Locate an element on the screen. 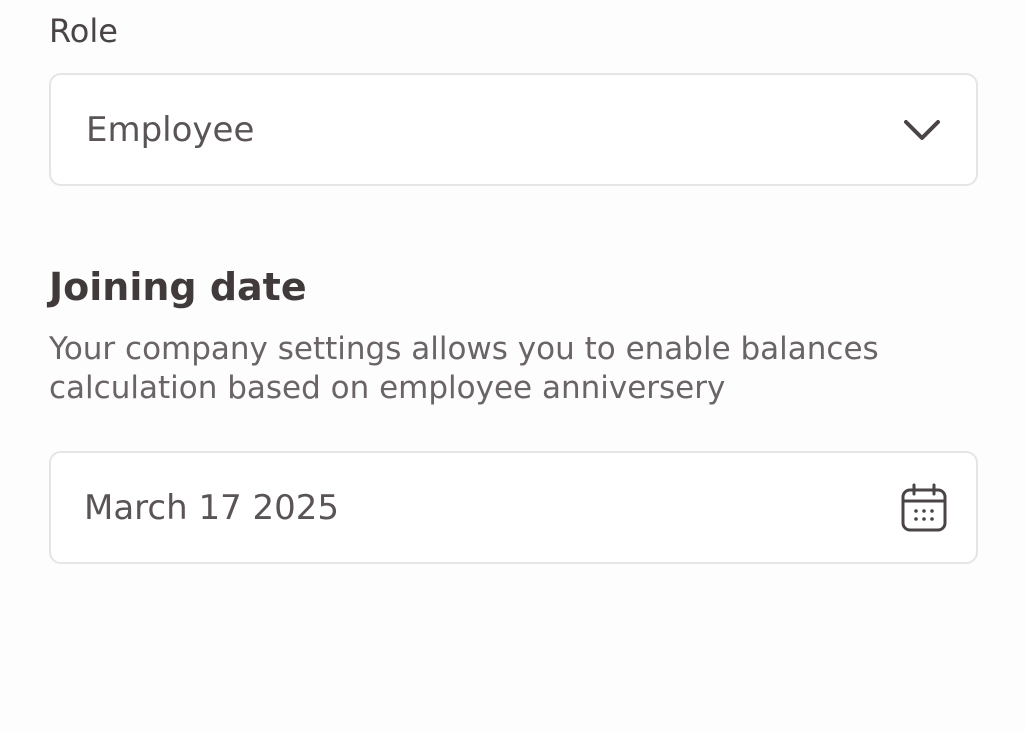 The width and height of the screenshot is (1025, 731). chevron-down-icon is located at coordinates (922, 129).